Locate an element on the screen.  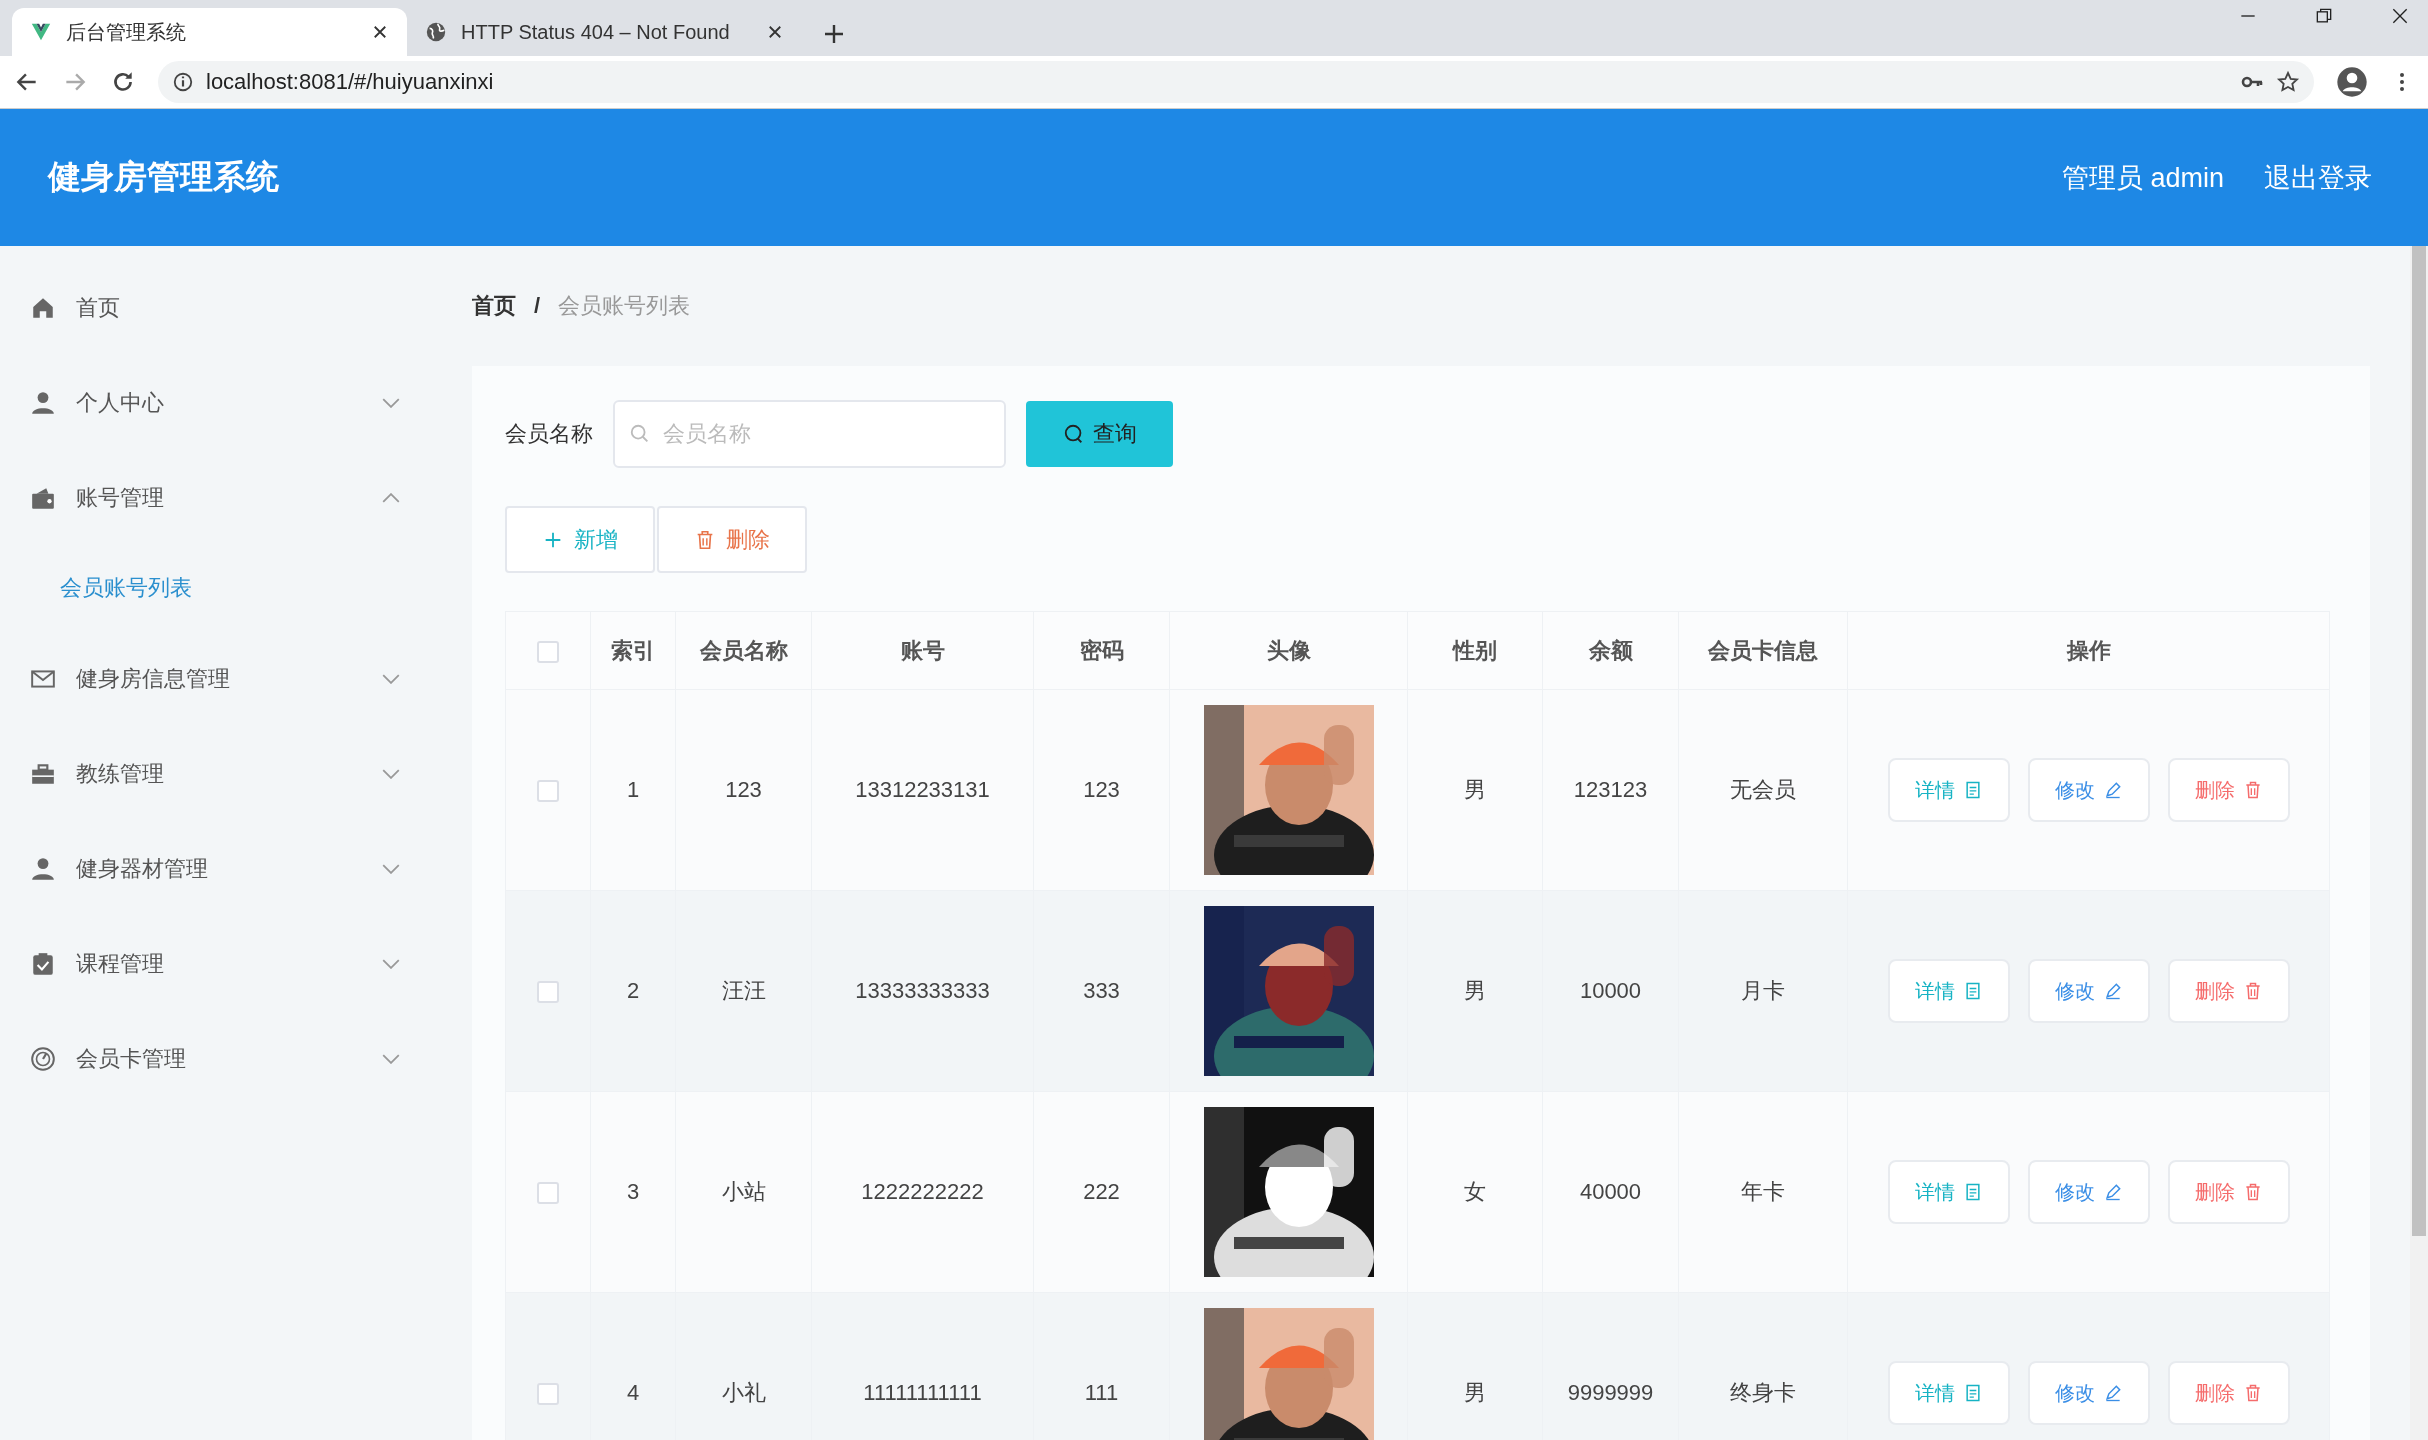
tab-title: 后台管理系统 is located at coordinates (126, 32).